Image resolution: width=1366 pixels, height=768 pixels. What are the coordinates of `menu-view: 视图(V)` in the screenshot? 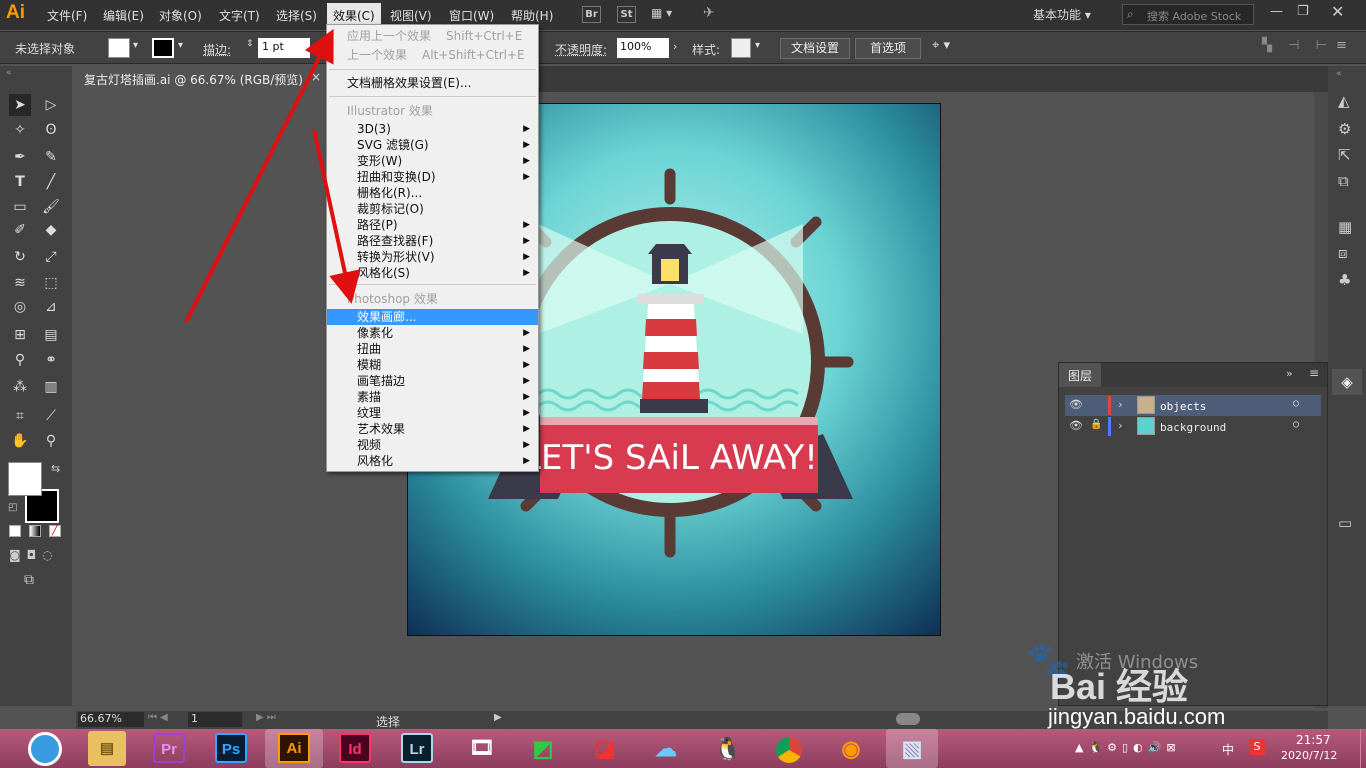 It's located at (411, 15).